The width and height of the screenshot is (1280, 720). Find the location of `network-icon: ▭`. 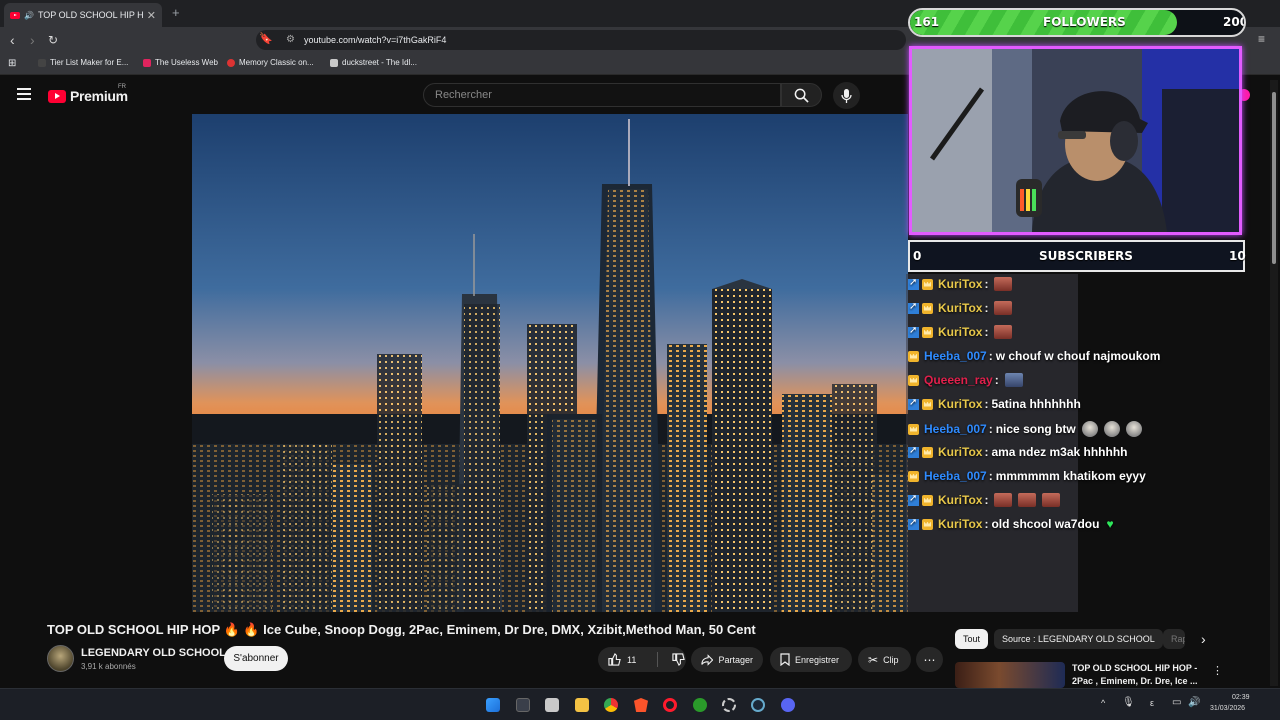

network-icon: ▭ is located at coordinates (1176, 702).